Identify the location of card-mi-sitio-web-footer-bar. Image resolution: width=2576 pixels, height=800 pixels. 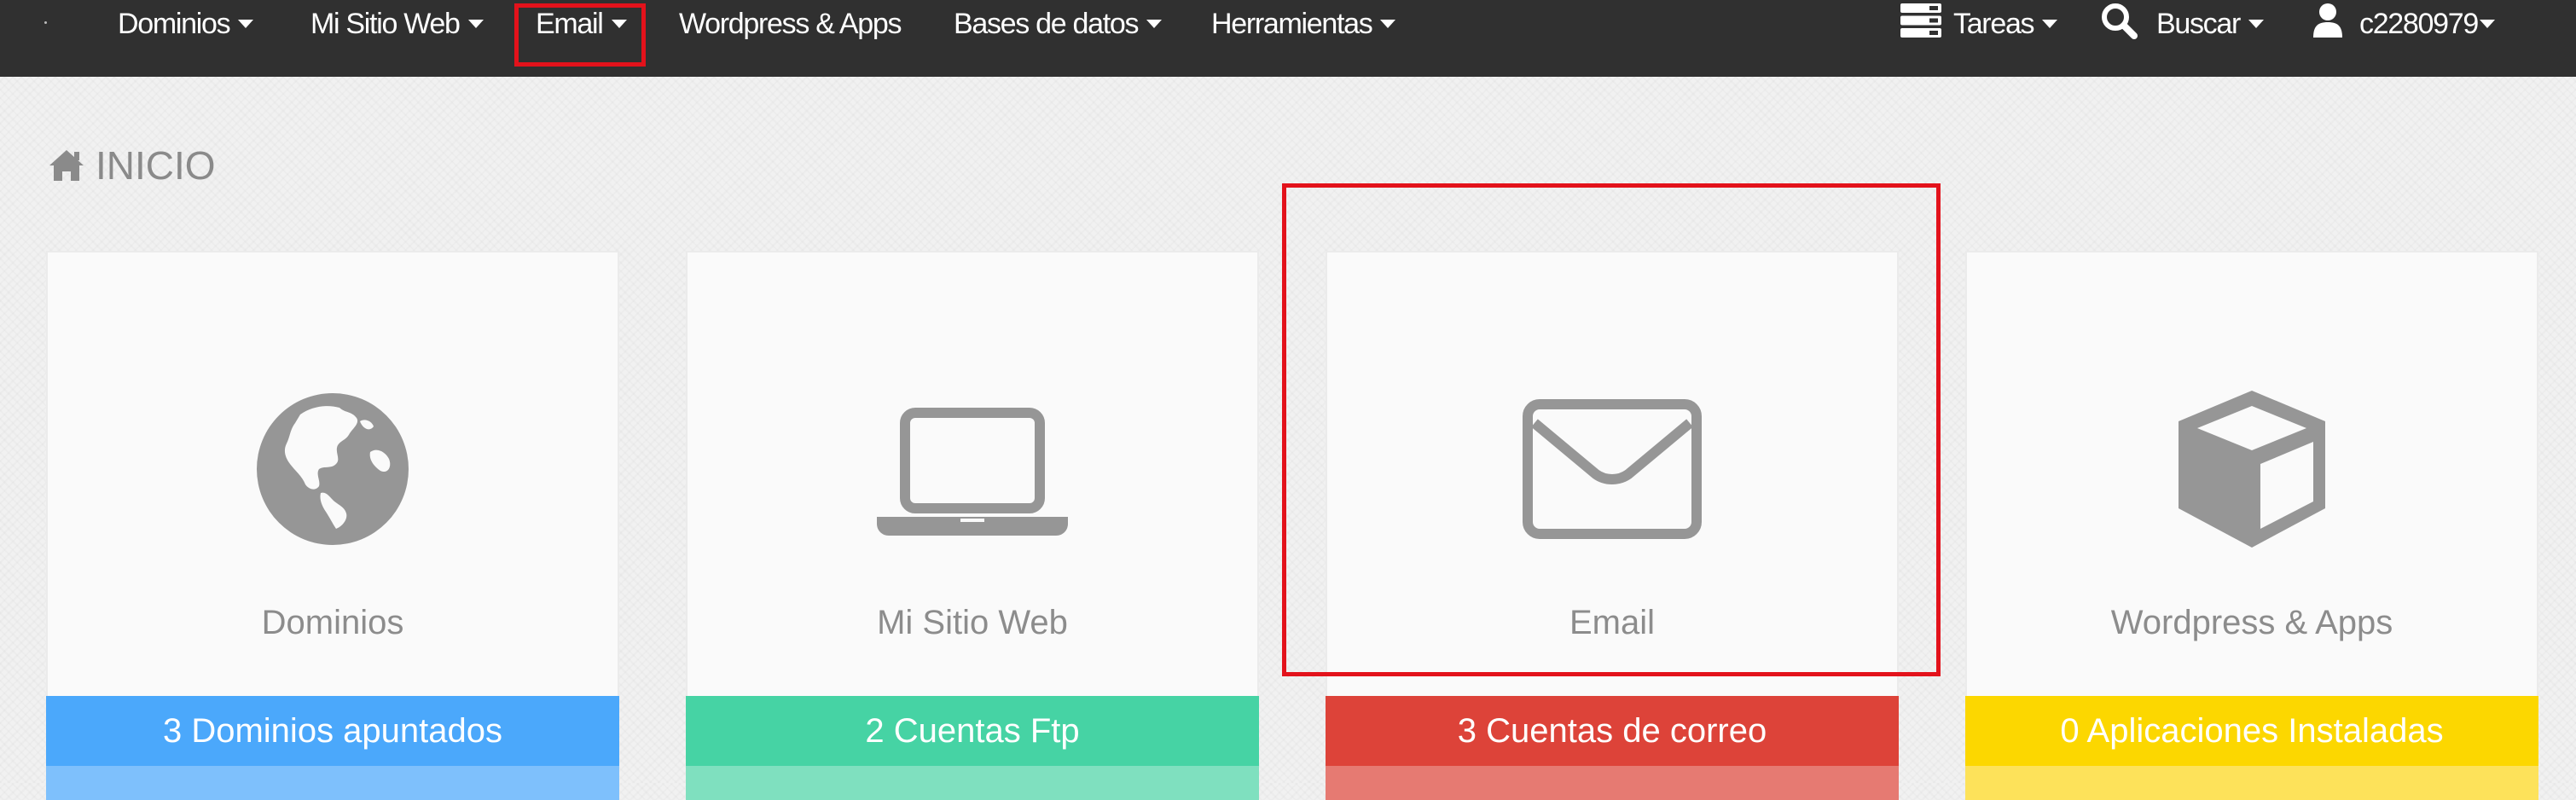
(972, 783).